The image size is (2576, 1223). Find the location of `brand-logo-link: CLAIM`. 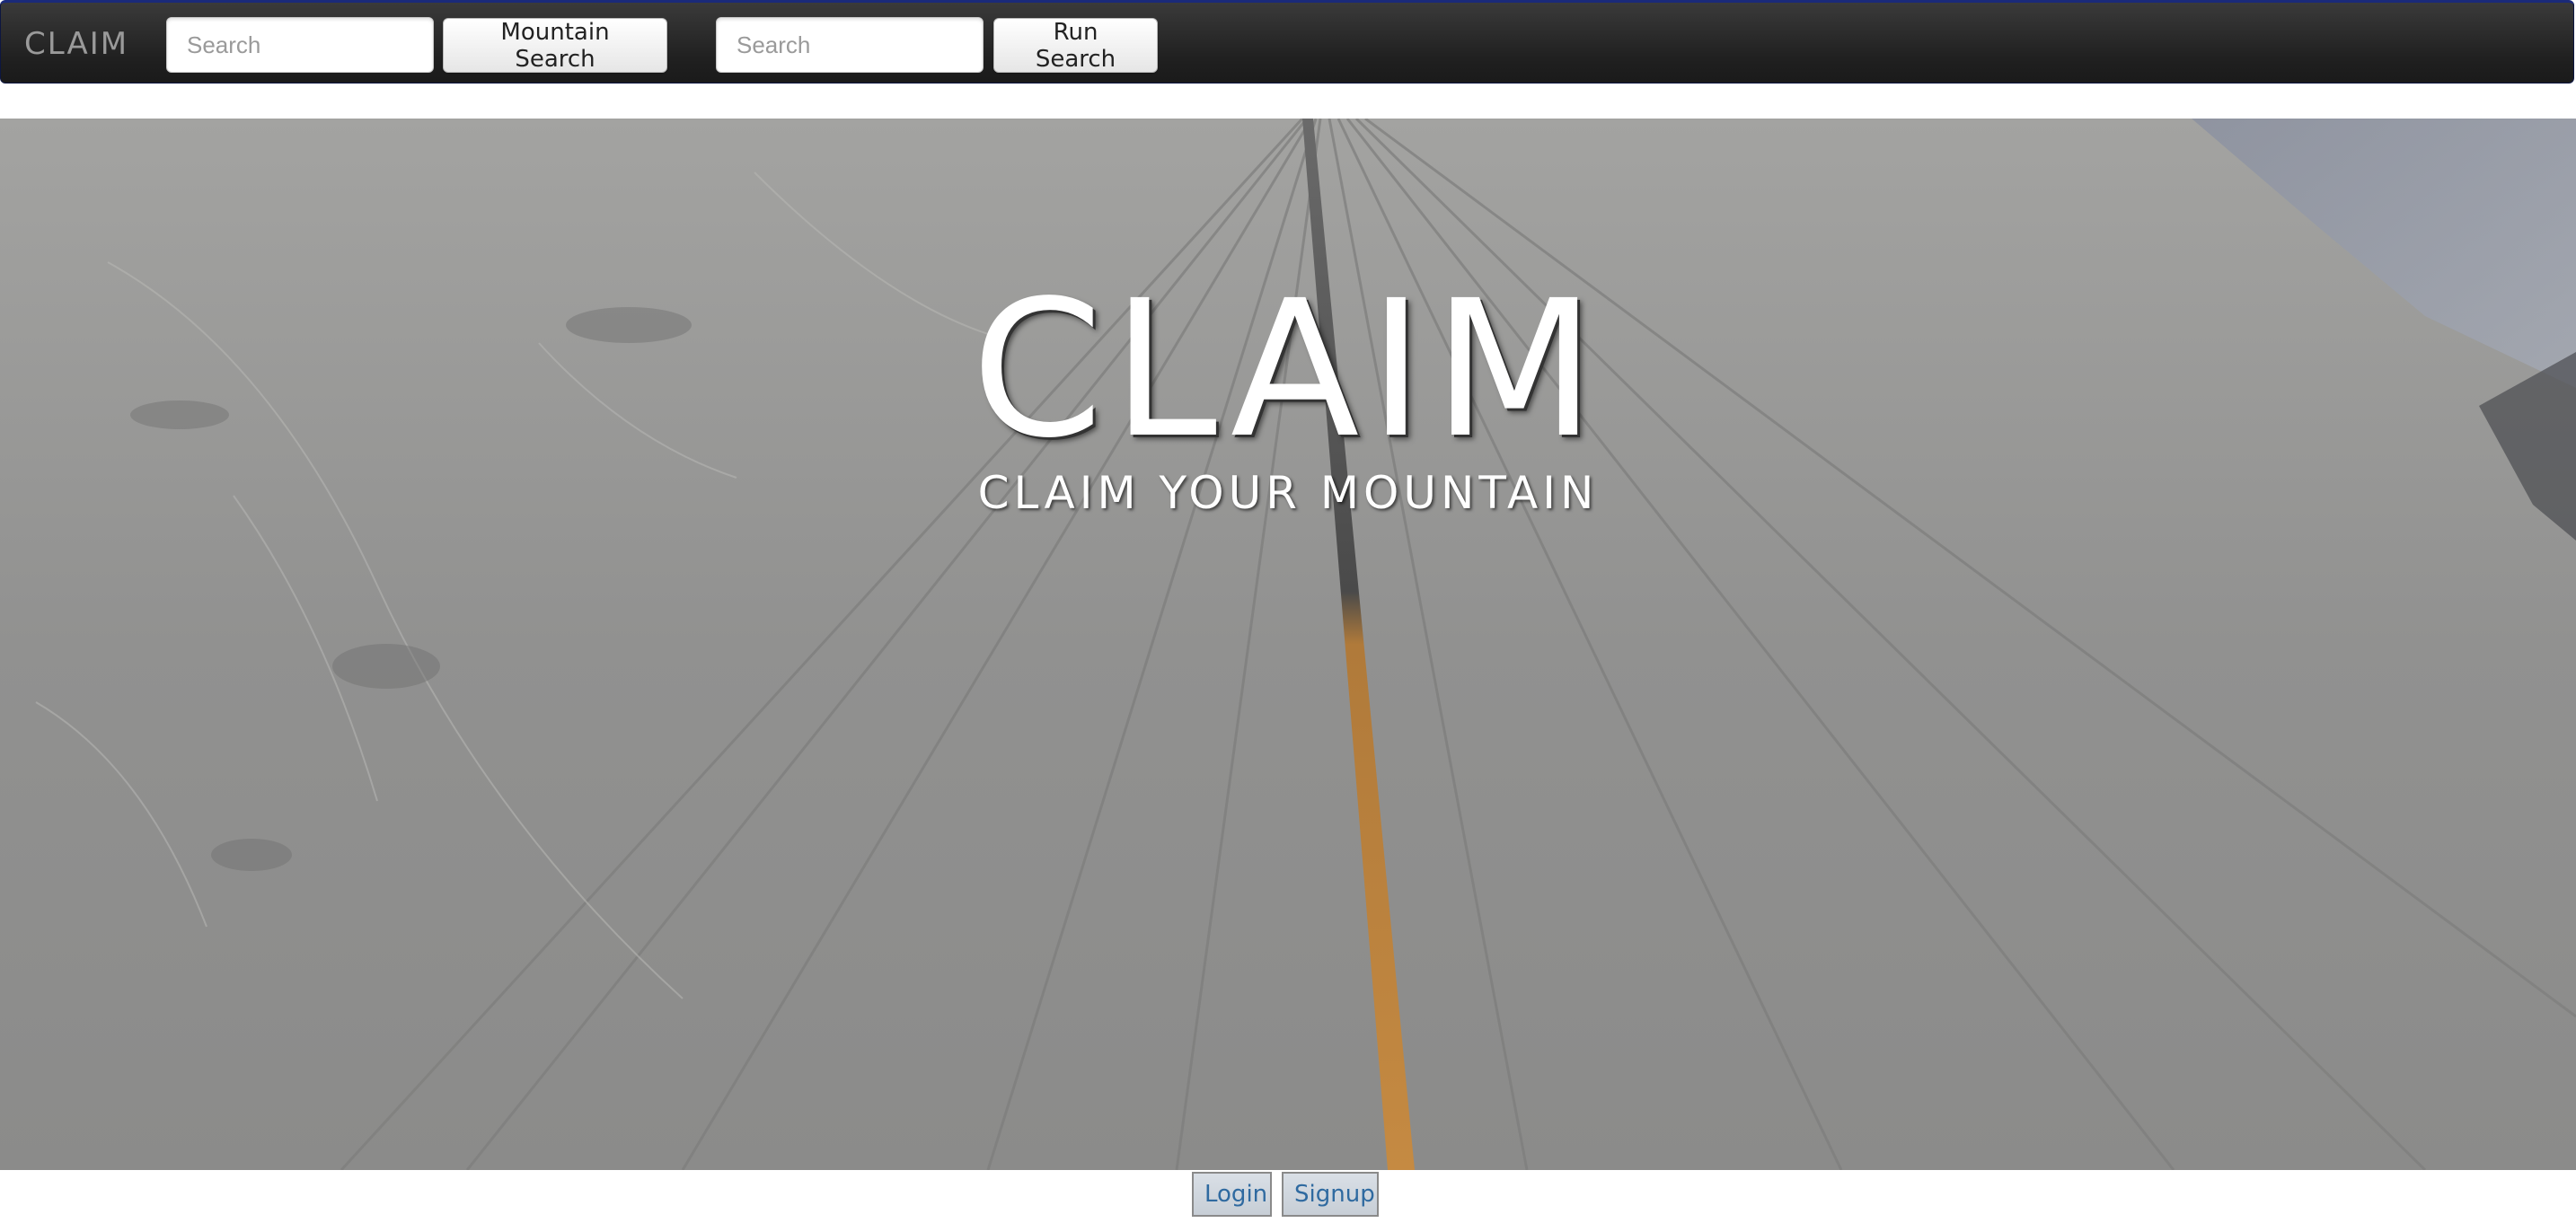

brand-logo-link: CLAIM is located at coordinates (76, 44).